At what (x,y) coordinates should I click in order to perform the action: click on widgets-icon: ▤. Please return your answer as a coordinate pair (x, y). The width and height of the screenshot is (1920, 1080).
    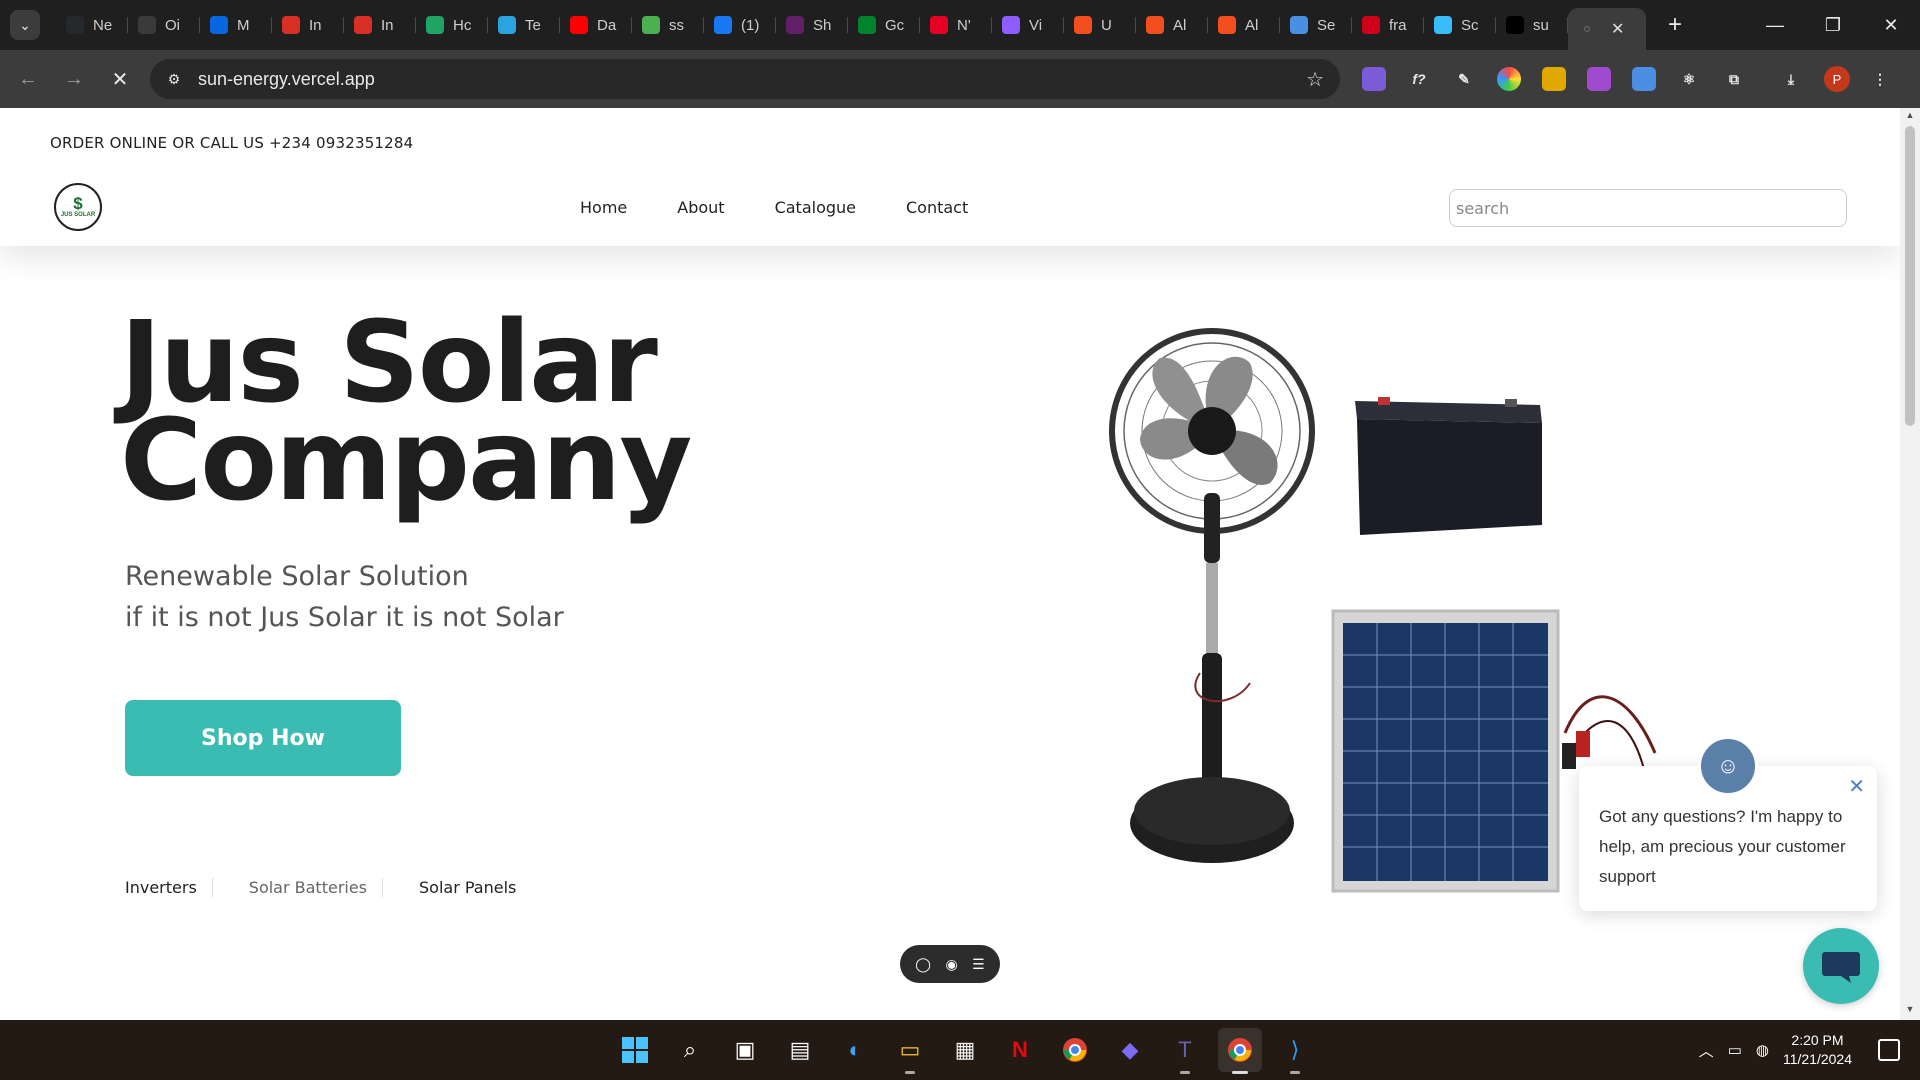
    Looking at the image, I should click on (800, 1050).